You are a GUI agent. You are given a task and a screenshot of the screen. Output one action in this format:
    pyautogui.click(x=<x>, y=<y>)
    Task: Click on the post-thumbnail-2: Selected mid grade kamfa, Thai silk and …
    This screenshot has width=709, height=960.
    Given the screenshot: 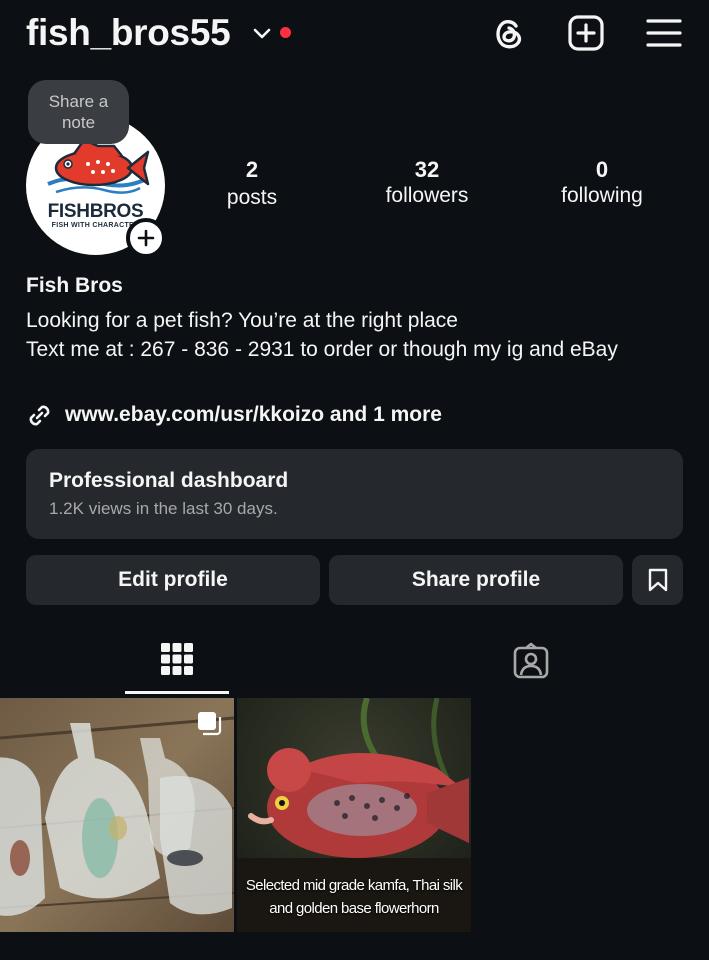 What is the action you would take?
    pyautogui.click(x=354, y=815)
    